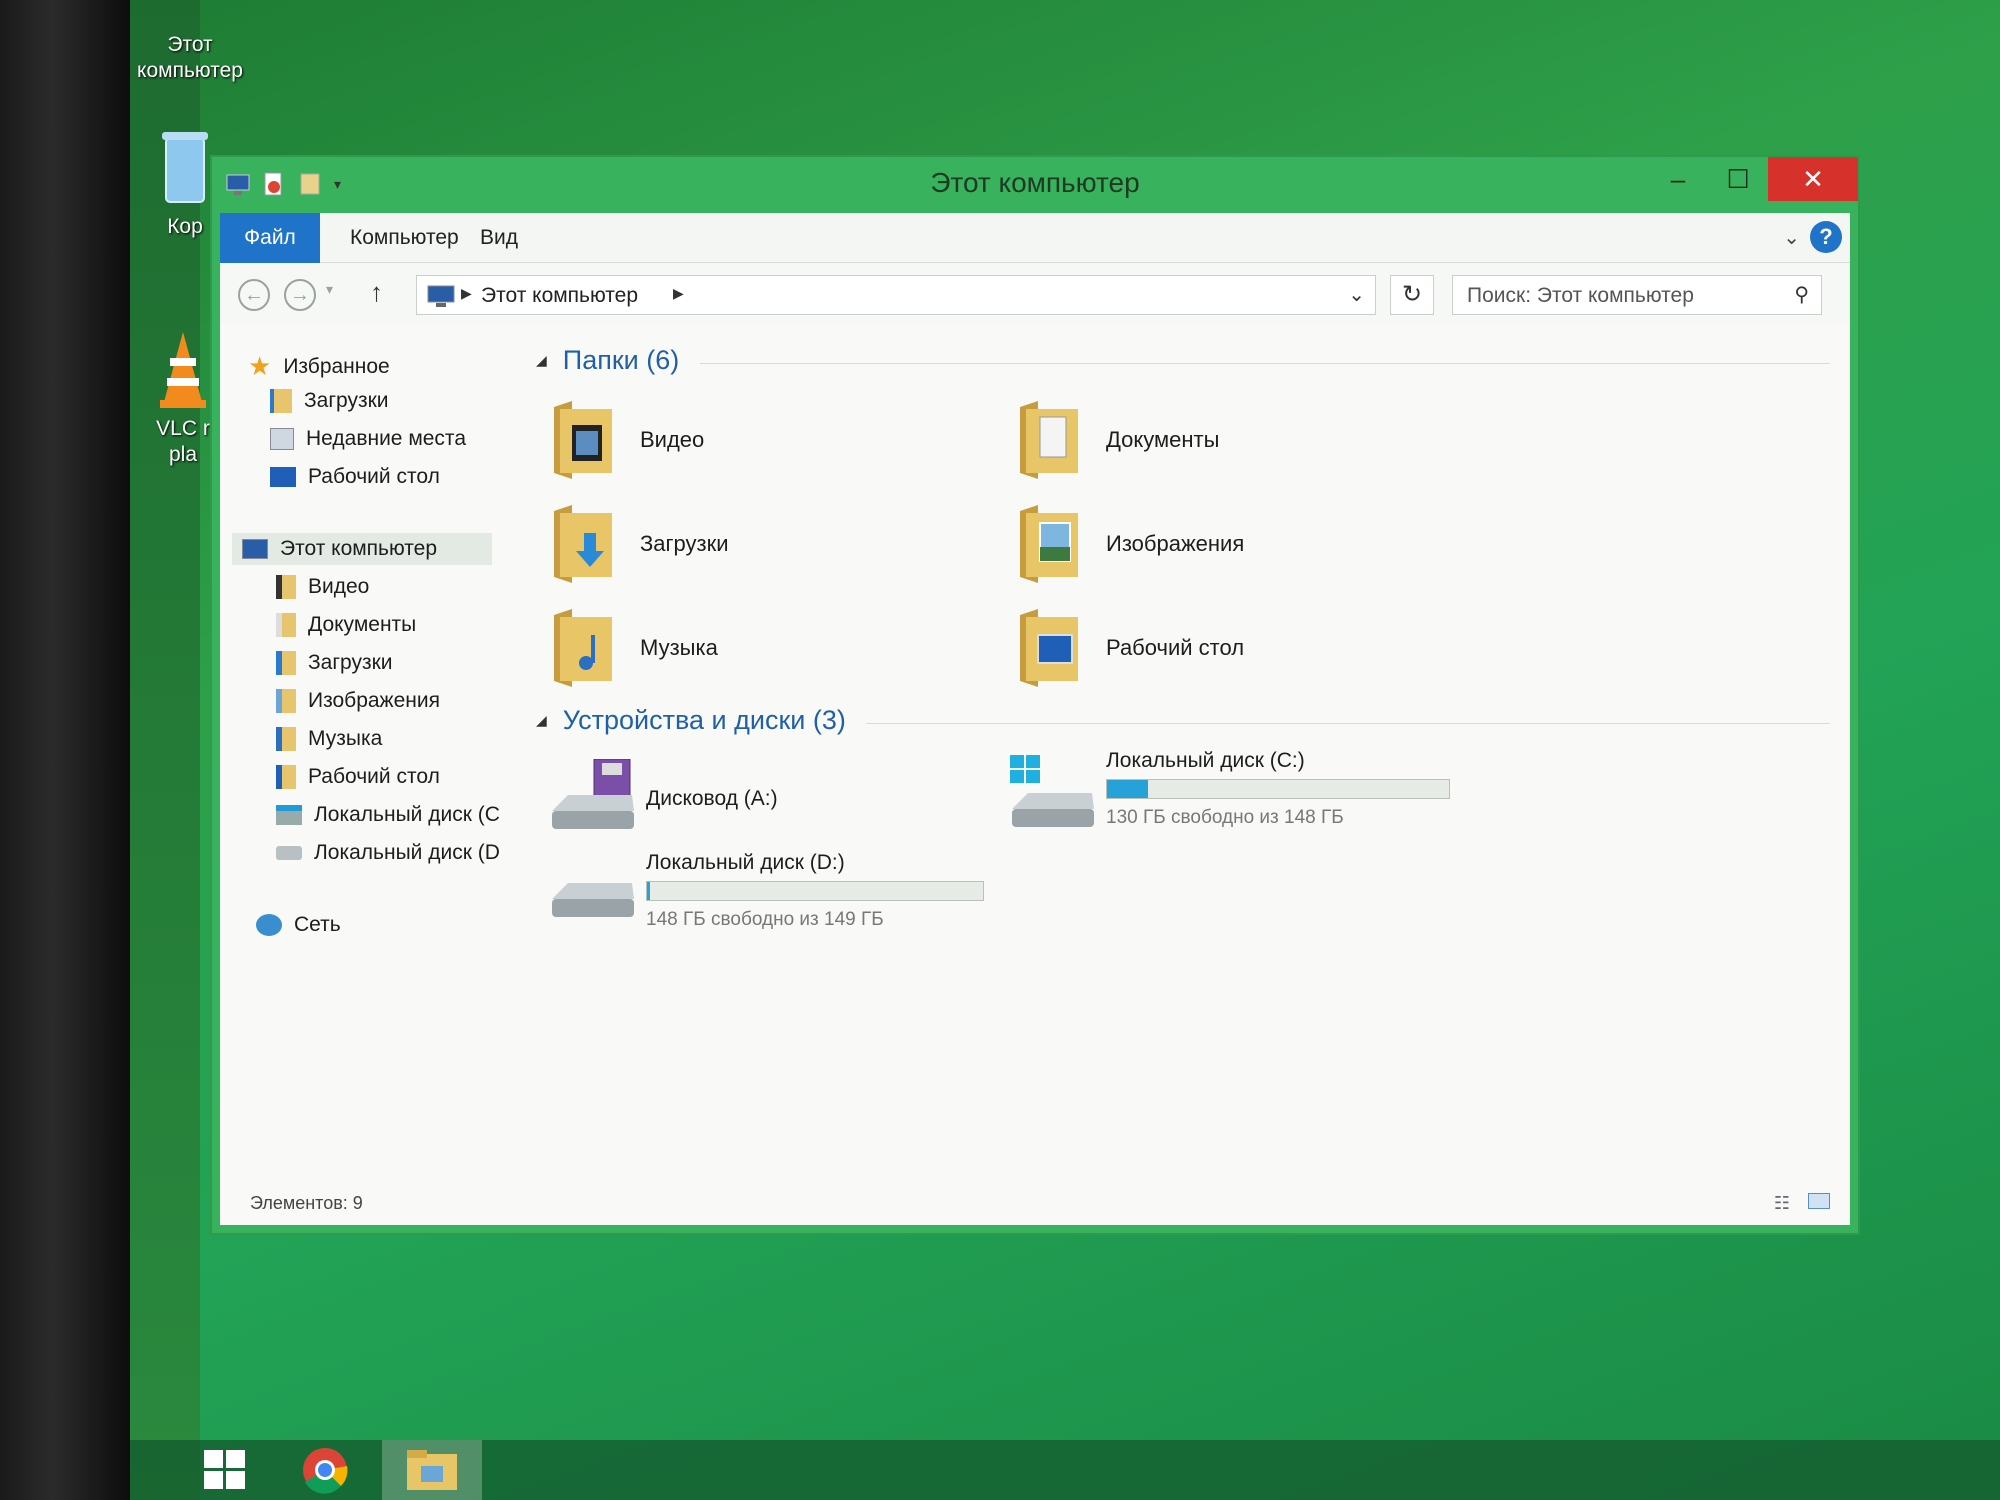 This screenshot has width=2000, height=1500. Describe the element at coordinates (1412, 295) in the screenshot. I see `refresh-button: ↻` at that location.